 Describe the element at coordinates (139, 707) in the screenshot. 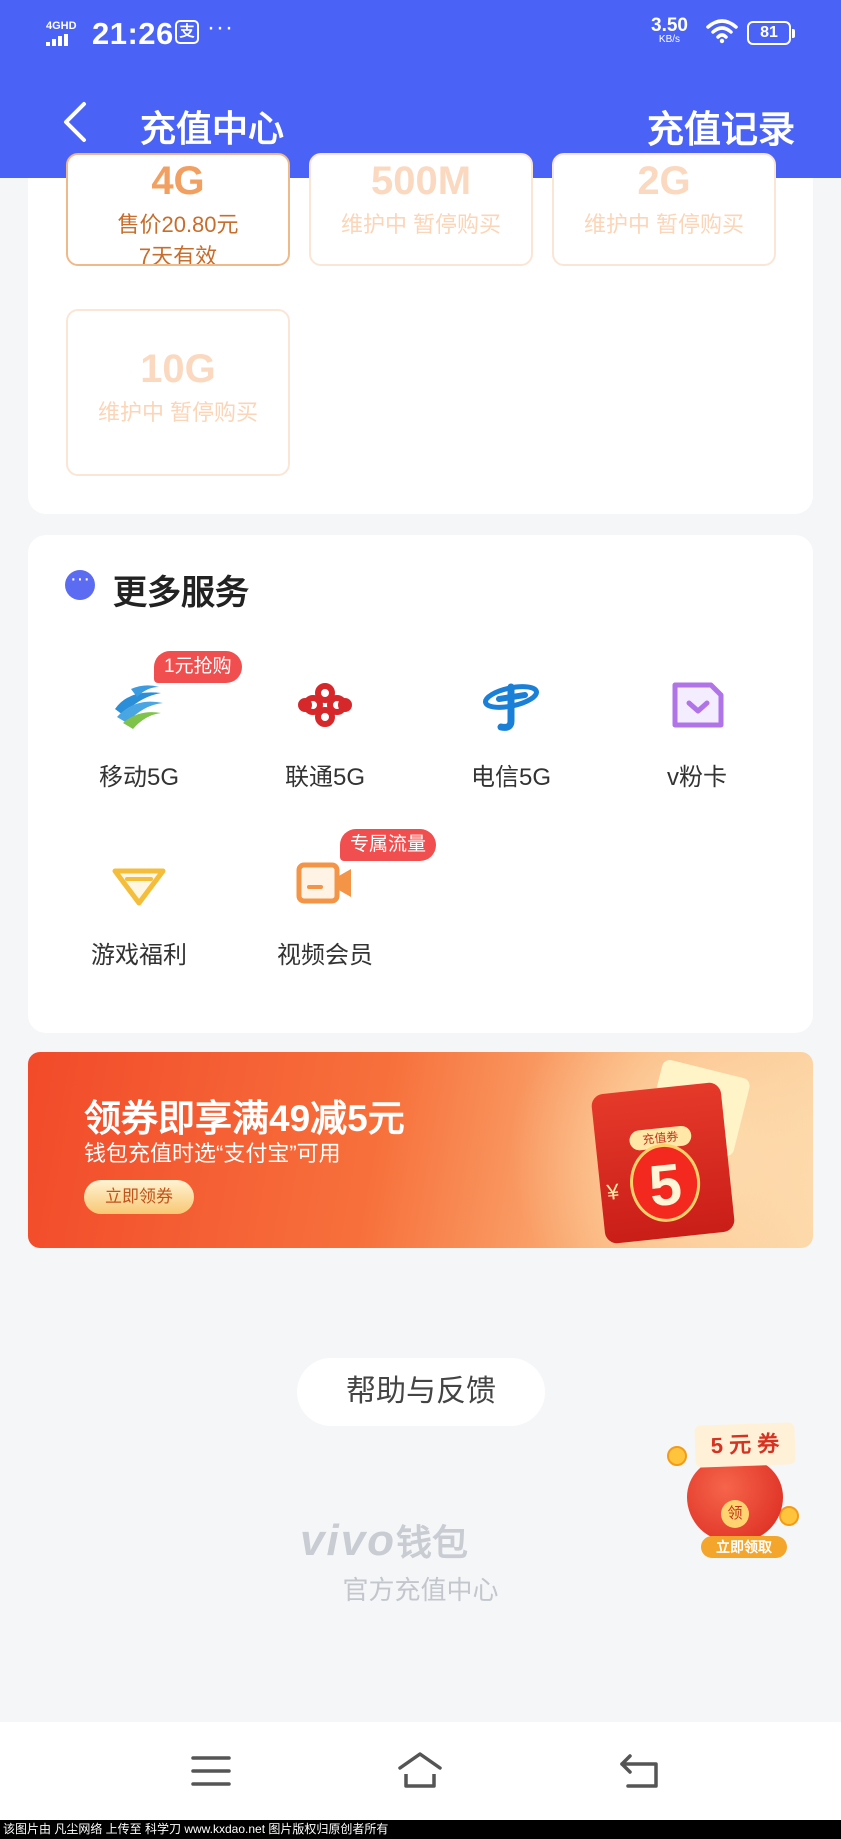

I see `china-mobile-icon` at that location.